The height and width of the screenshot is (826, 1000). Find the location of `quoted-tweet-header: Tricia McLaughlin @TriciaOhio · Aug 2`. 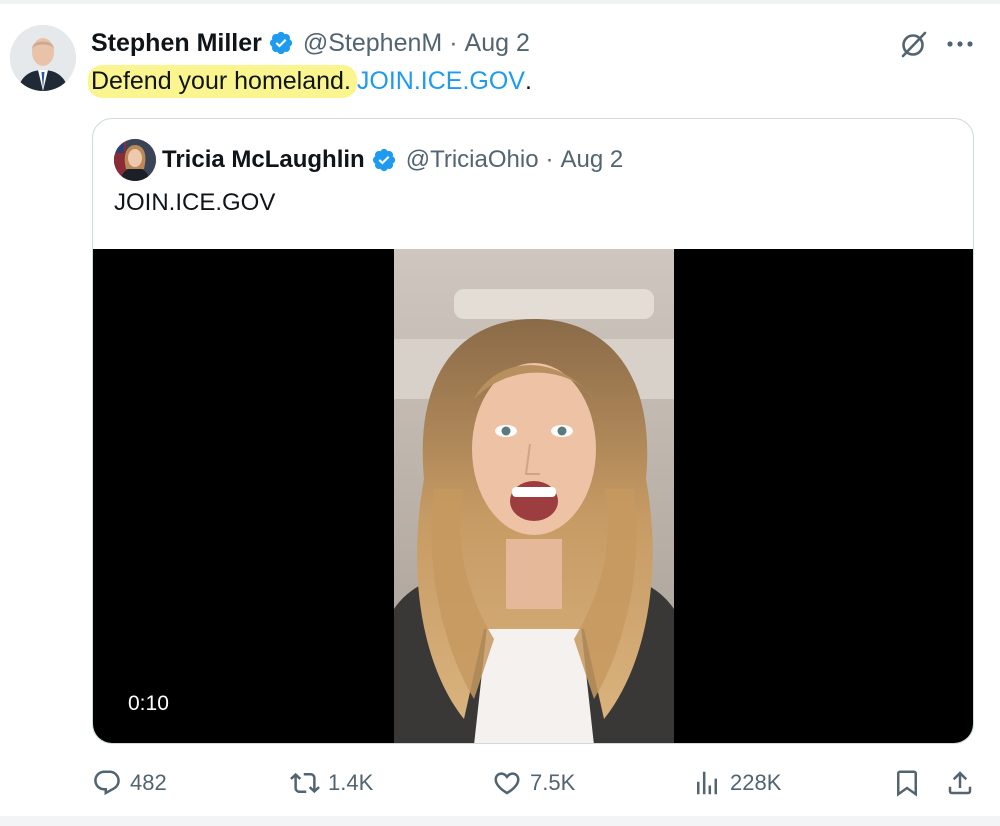

quoted-tweet-header: Tricia McLaughlin @TriciaOhio · Aug 2 is located at coordinates (392, 160).